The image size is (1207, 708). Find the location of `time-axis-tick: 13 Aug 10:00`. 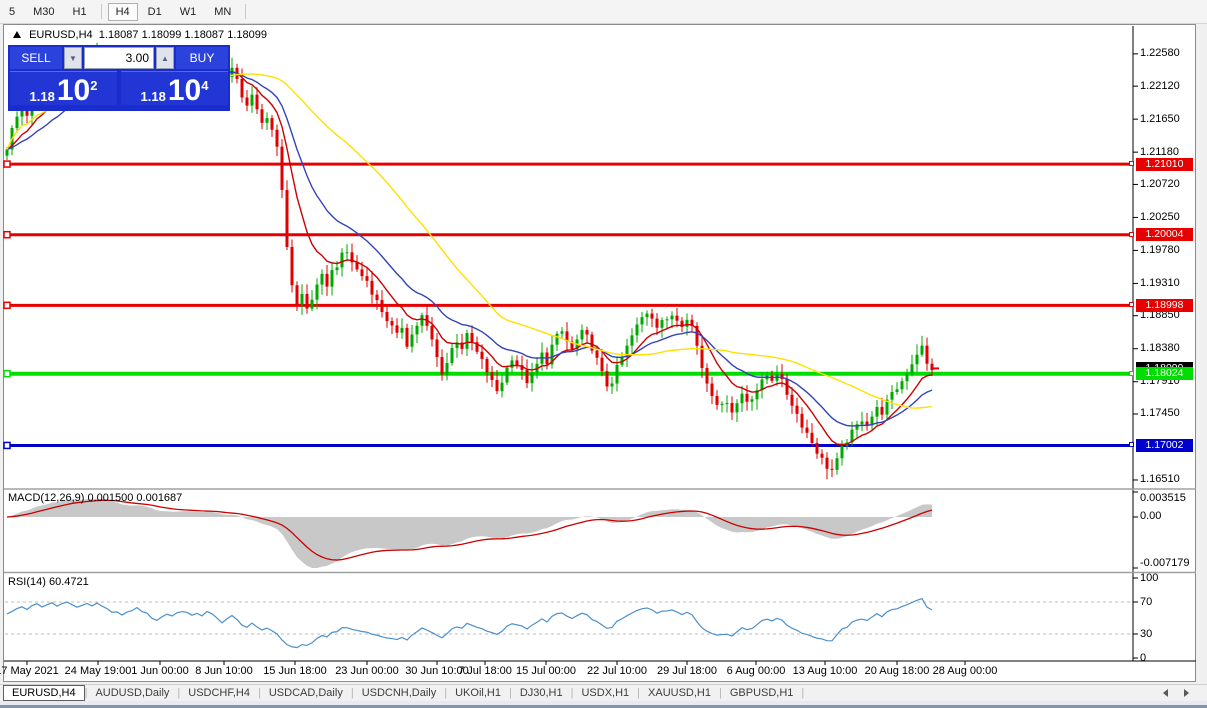

time-axis-tick: 13 Aug 10:00 is located at coordinates (825, 671).